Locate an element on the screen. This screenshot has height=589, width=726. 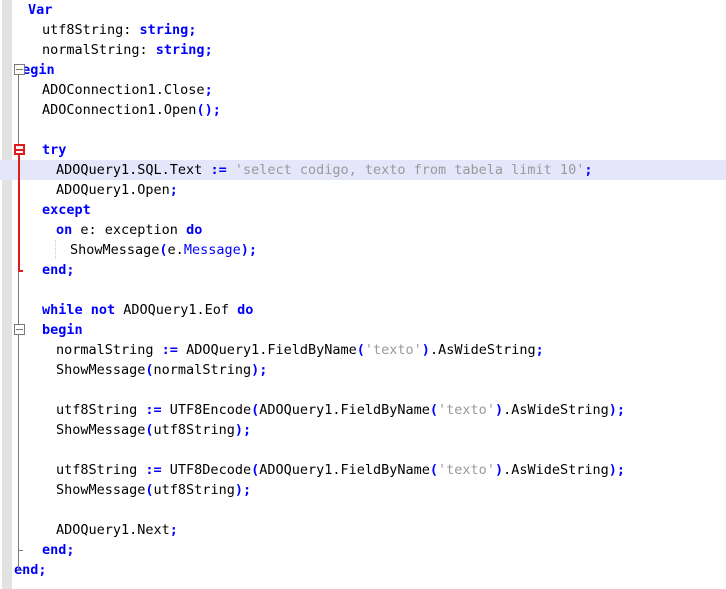
code-line: ShowMessage(normalString); is located at coordinates (363, 370).